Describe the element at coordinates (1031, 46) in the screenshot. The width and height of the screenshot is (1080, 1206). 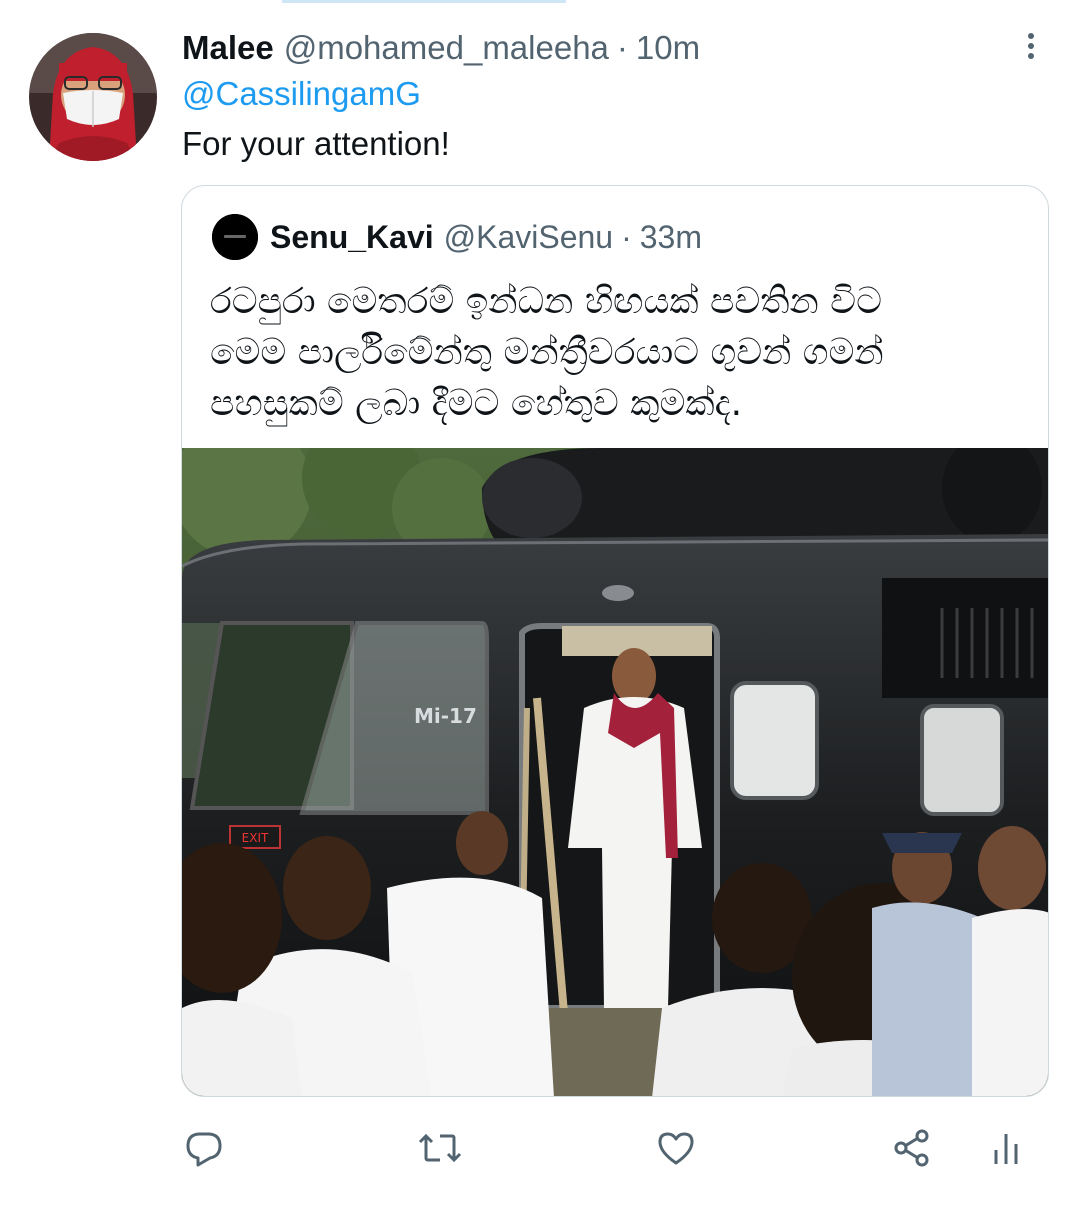
I see `more-options-icon` at that location.